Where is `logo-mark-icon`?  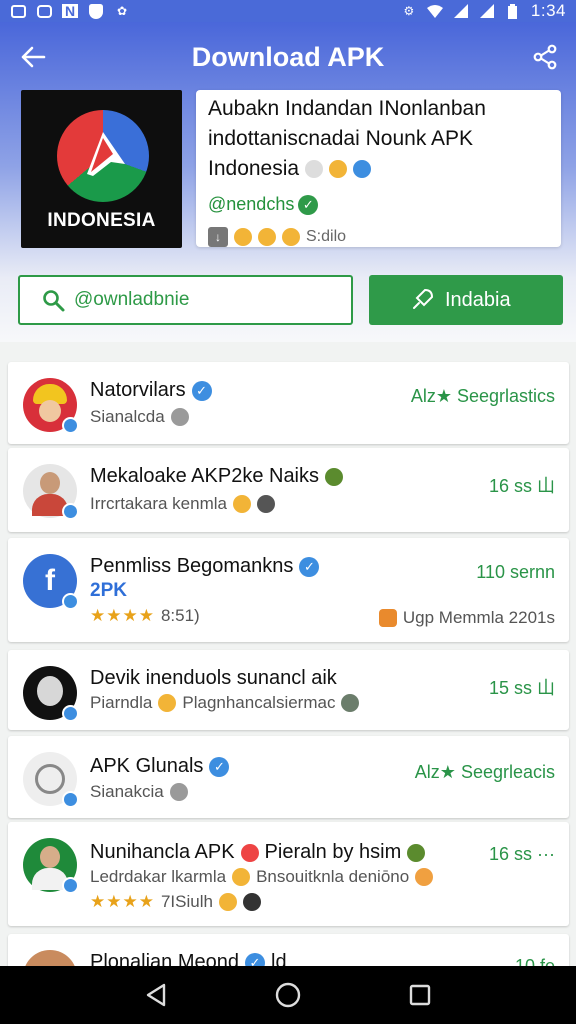
logo-mark-icon is located at coordinates (106, 154).